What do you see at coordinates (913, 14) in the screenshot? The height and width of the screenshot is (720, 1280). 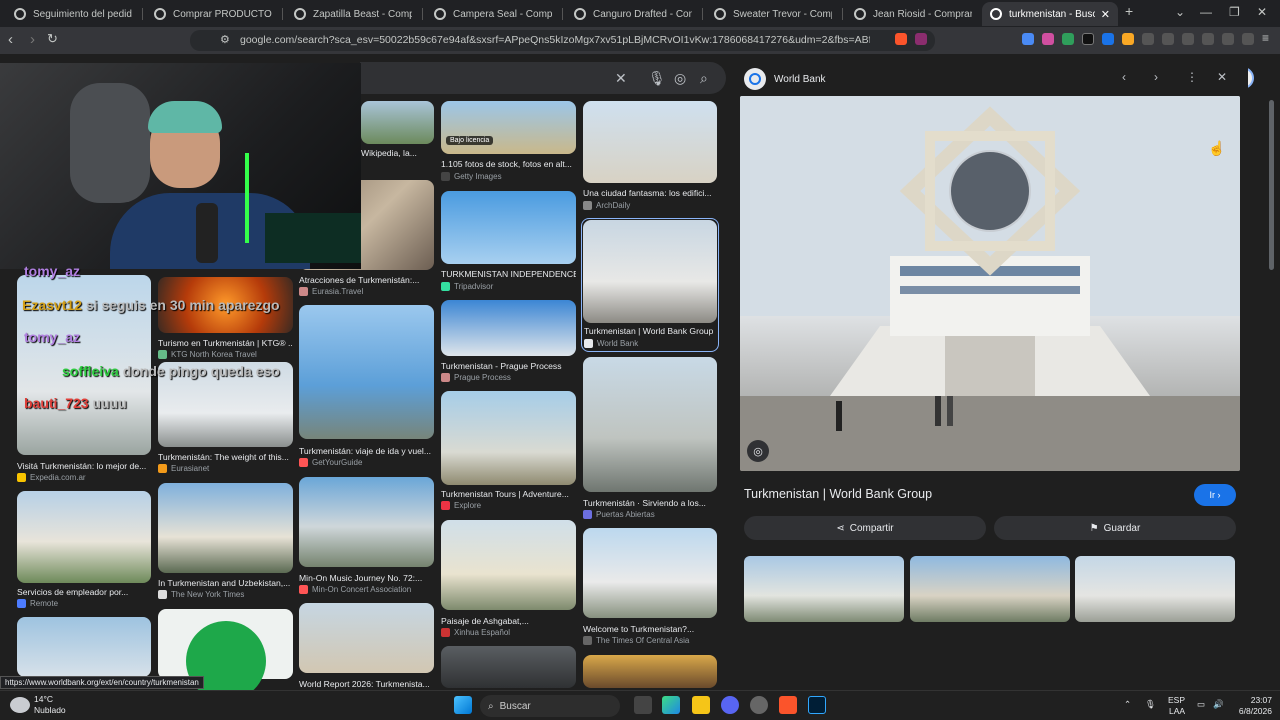 I see `tab-6: Jean Riosid - Comprar en Mo` at bounding box center [913, 14].